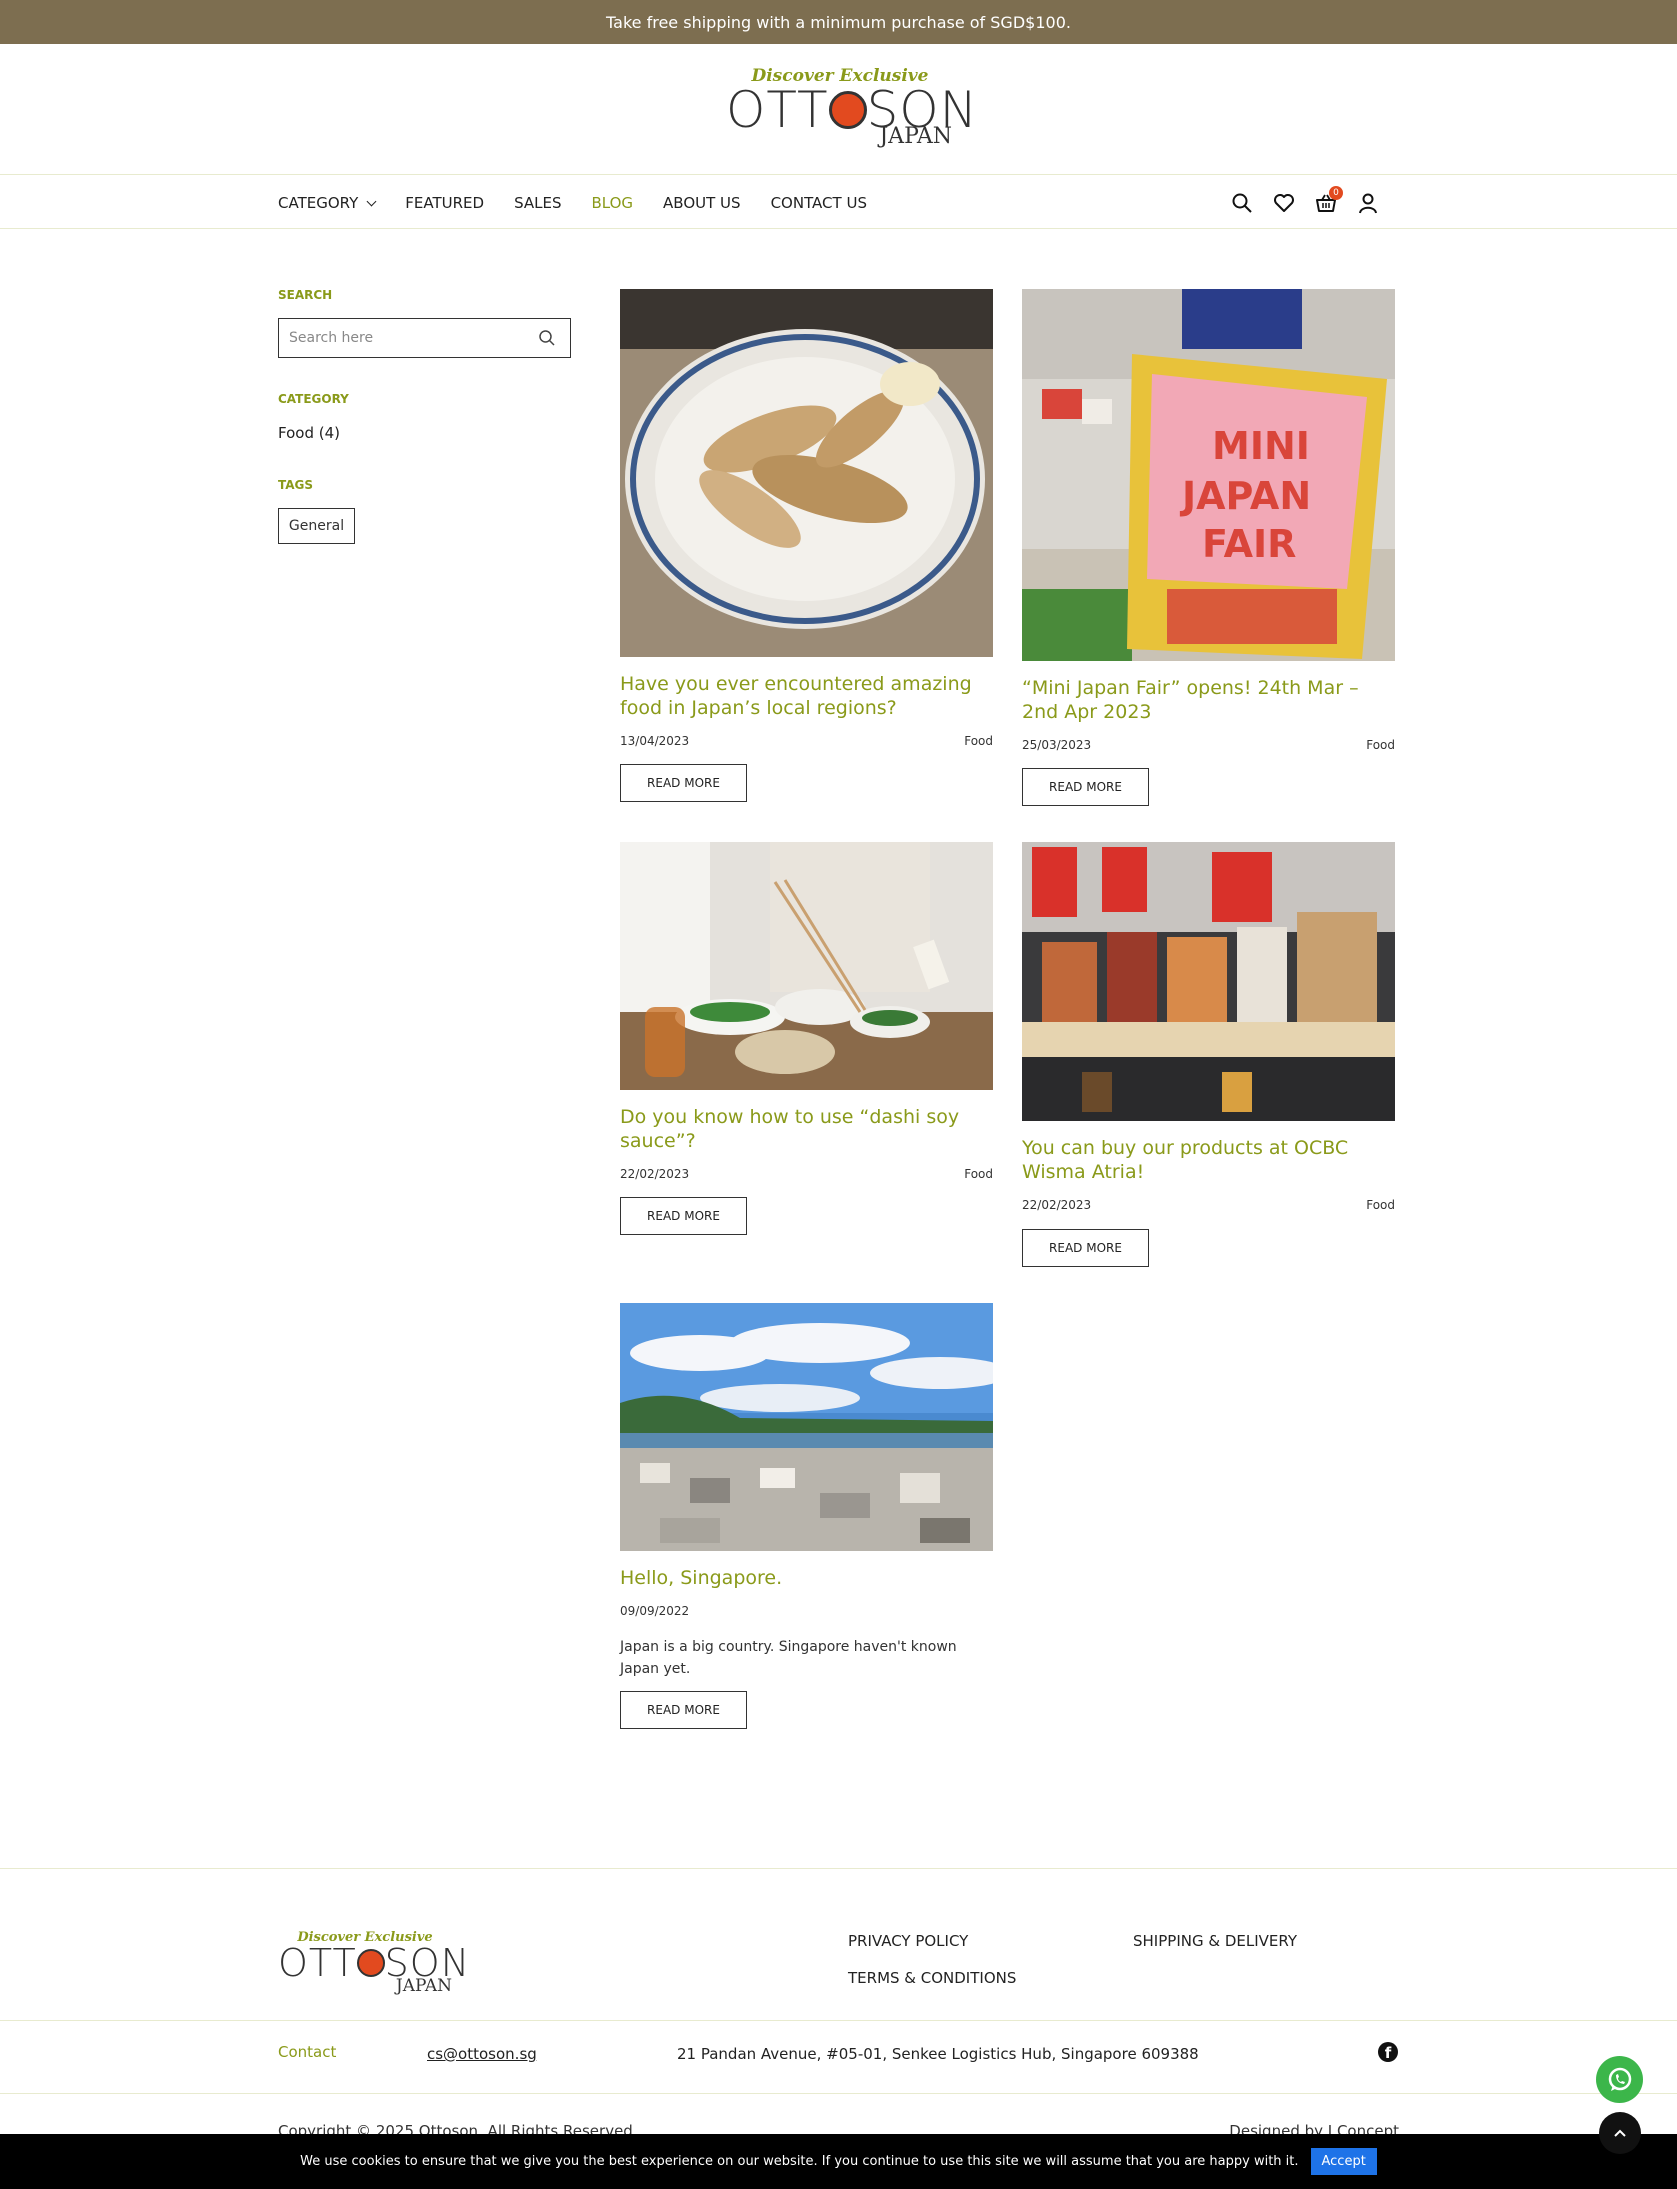 This screenshot has height=2189, width=1677. I want to click on post-title: Hello, Singapore., so click(806, 1578).